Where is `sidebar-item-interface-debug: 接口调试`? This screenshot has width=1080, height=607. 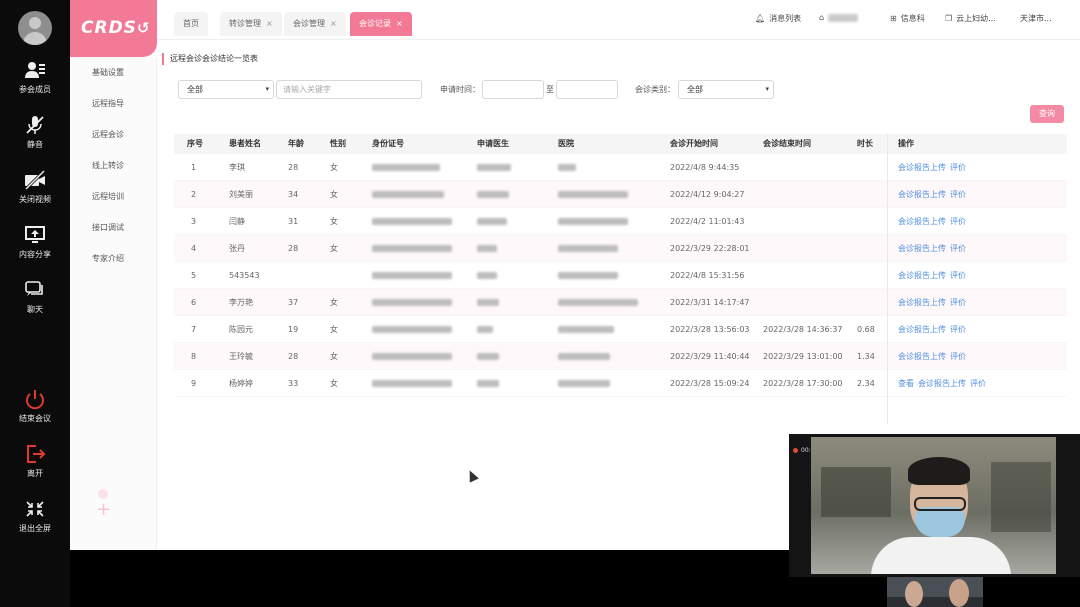 sidebar-item-interface-debug: 接口调试 is located at coordinates (113, 227).